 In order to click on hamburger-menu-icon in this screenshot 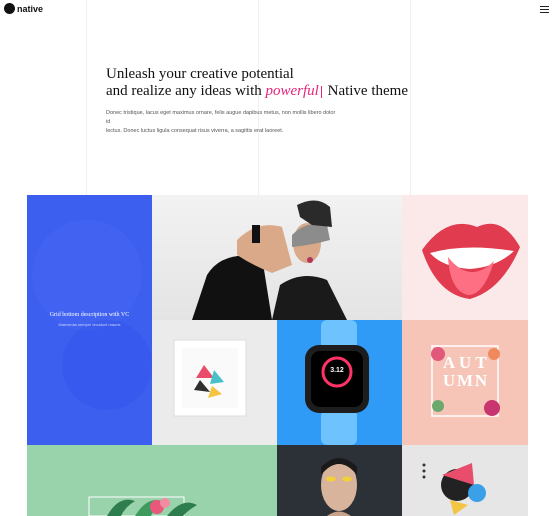, I will do `click(544, 9)`.